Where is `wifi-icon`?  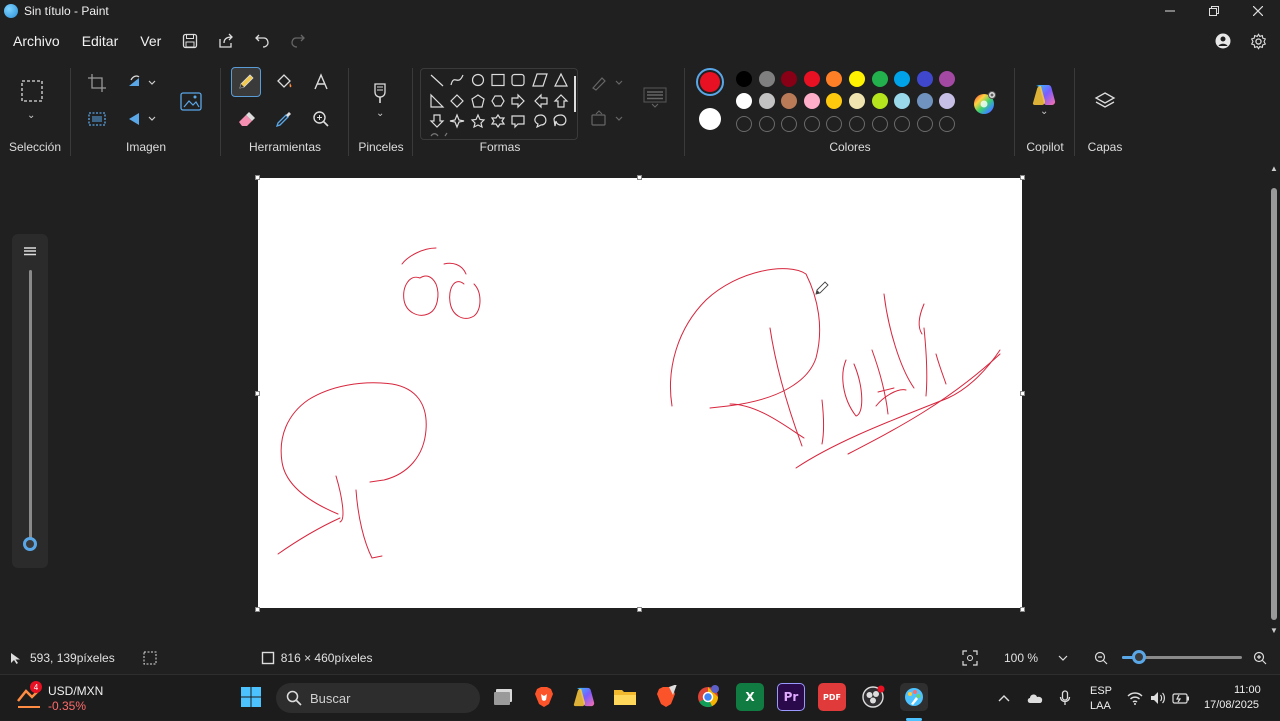
wifi-icon is located at coordinates (1135, 698).